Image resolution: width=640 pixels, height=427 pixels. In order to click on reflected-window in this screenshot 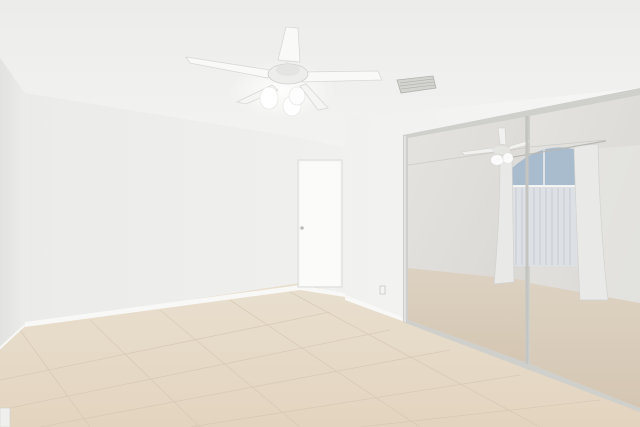, I will do `click(544, 206)`.